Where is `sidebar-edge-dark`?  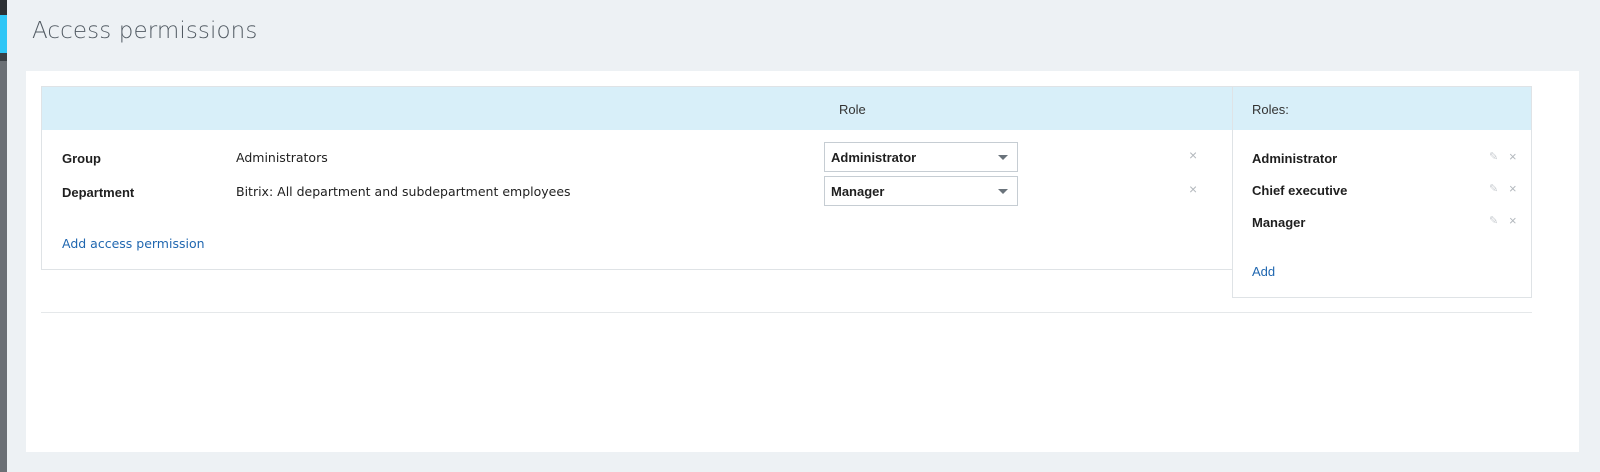
sidebar-edge-dark is located at coordinates (3, 7).